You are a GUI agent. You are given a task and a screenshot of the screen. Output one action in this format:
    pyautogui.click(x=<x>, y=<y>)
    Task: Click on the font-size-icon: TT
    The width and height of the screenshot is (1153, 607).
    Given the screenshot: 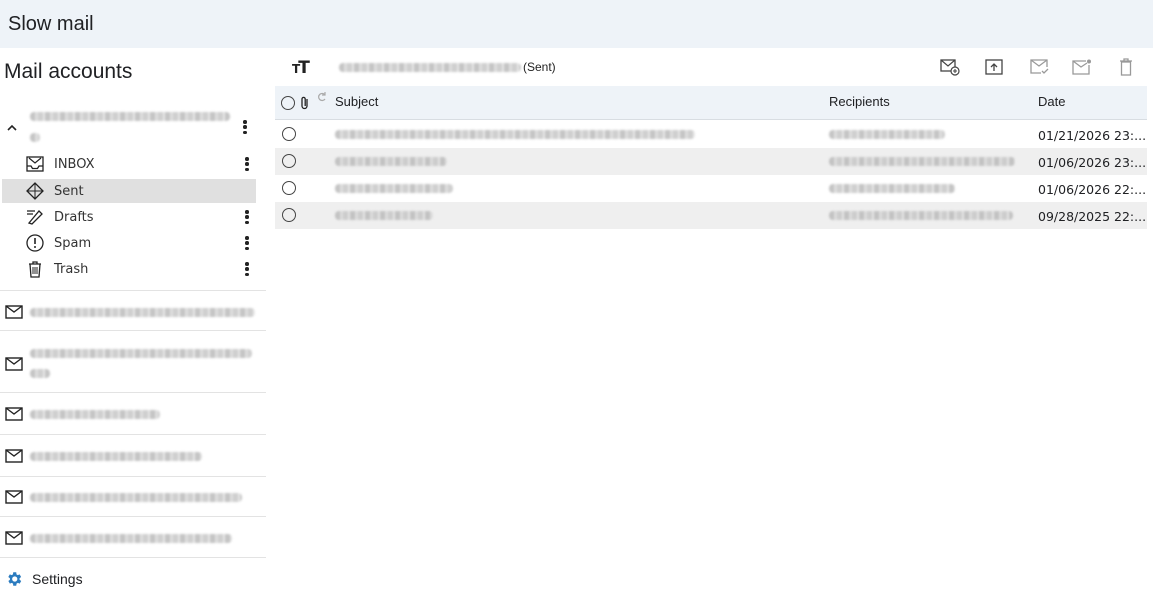 What is the action you would take?
    pyautogui.click(x=301, y=68)
    